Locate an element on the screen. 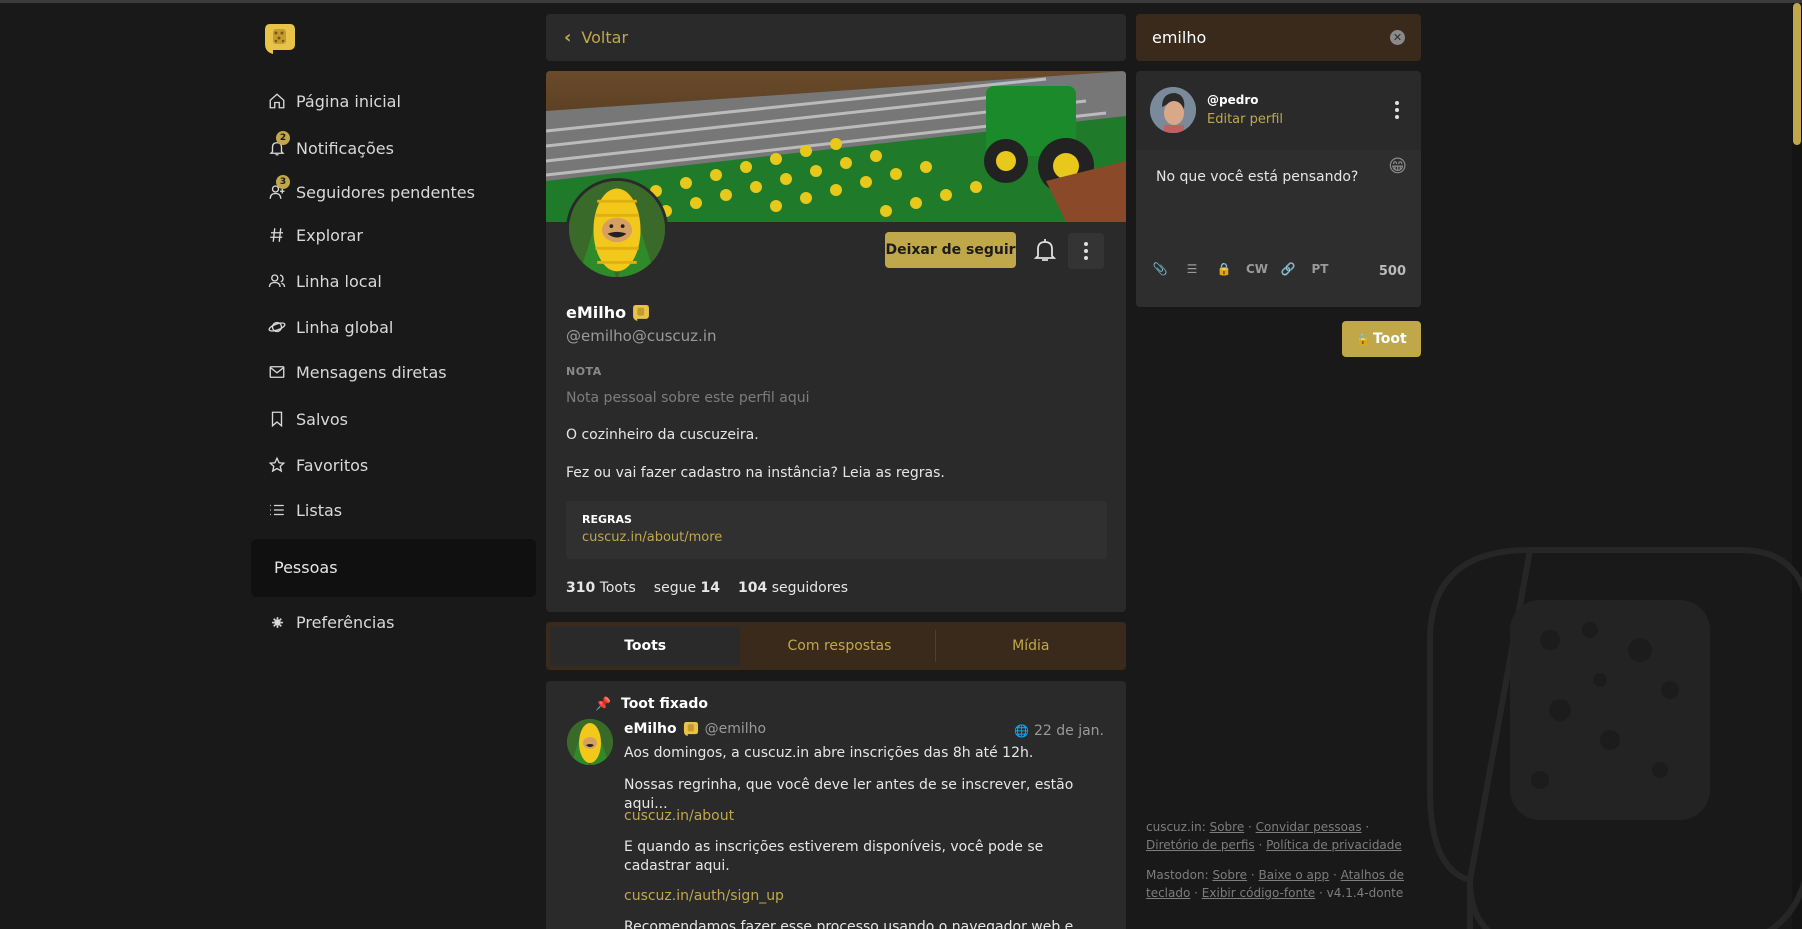 The image size is (1802, 929). status-link: cuscuz.in/auth/sign_up is located at coordinates (859, 896).